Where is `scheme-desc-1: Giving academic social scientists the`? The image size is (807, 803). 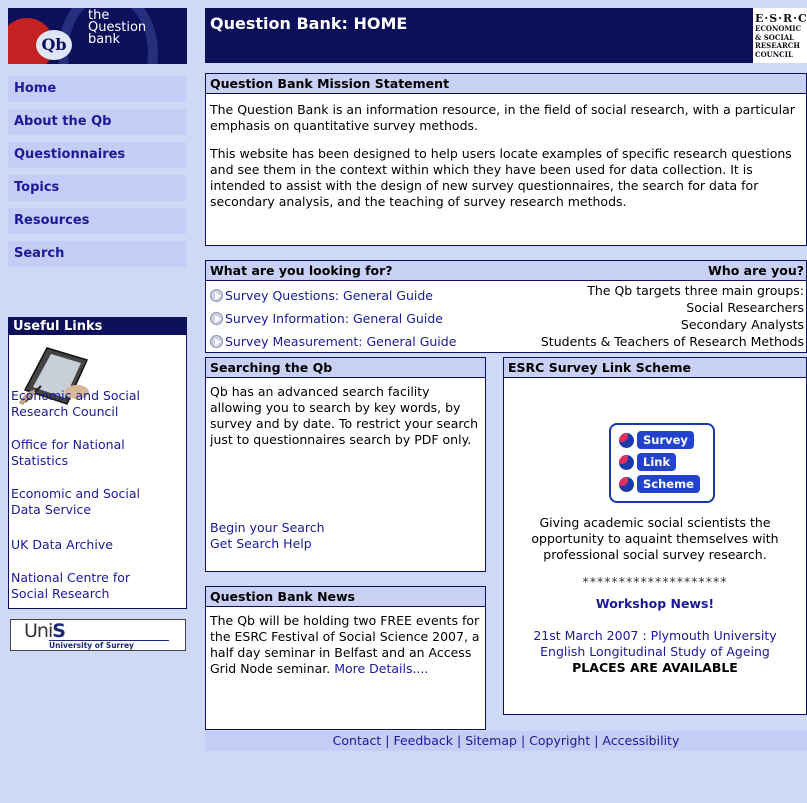
scheme-desc-1: Giving academic social scientists the is located at coordinates (655, 522).